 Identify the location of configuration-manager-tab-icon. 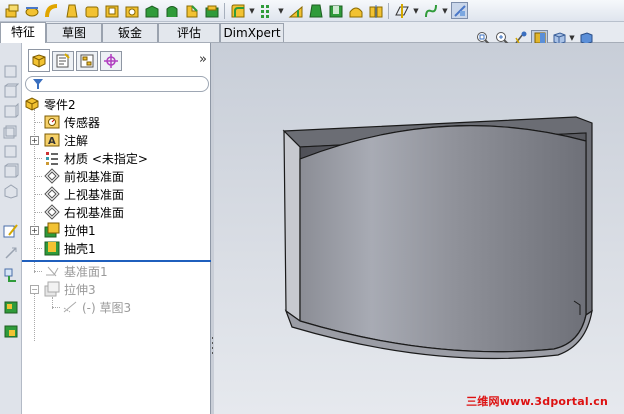
(87, 61).